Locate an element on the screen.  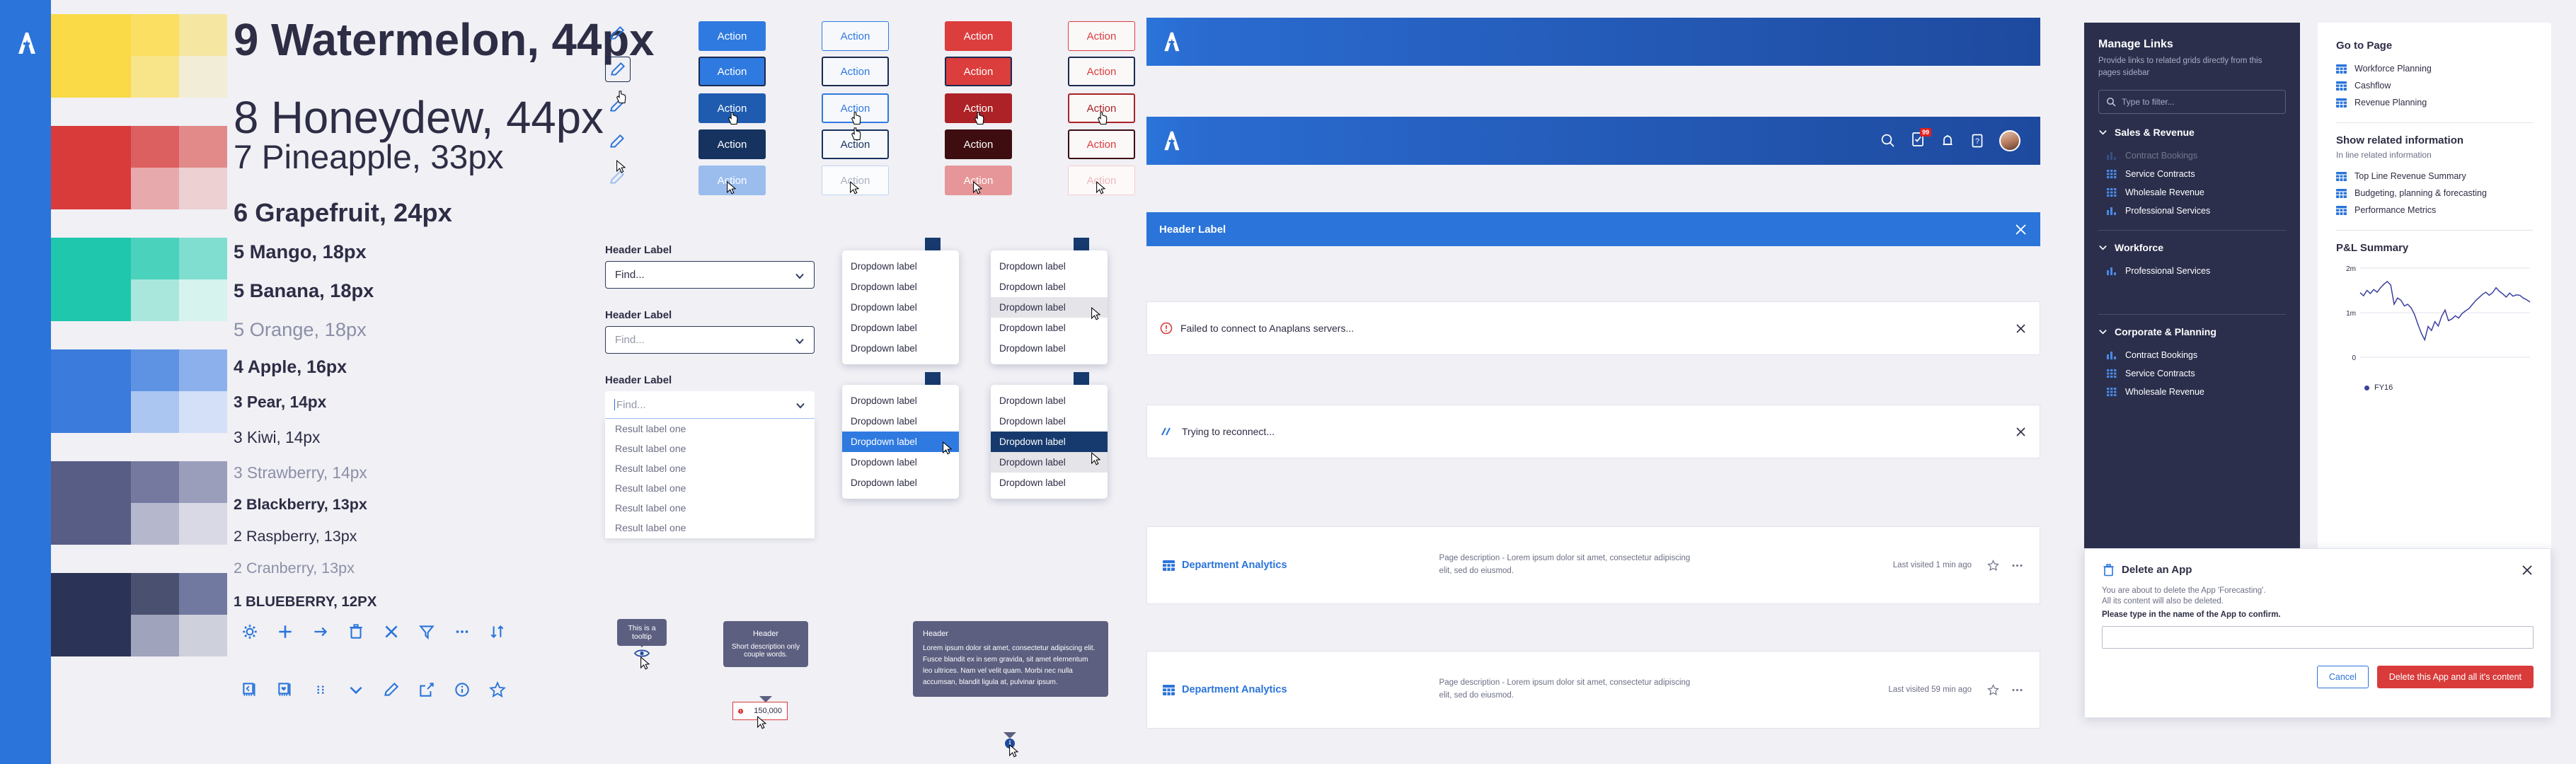
action-button-primary-red-focus: Action is located at coordinates (979, 71).